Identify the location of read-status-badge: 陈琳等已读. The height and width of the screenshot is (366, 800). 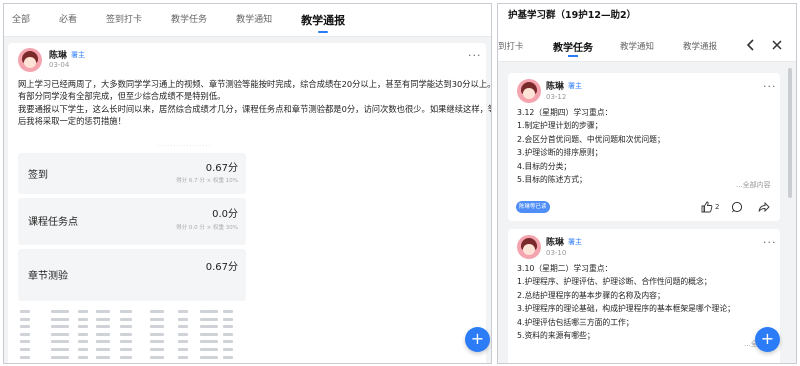
(533, 207).